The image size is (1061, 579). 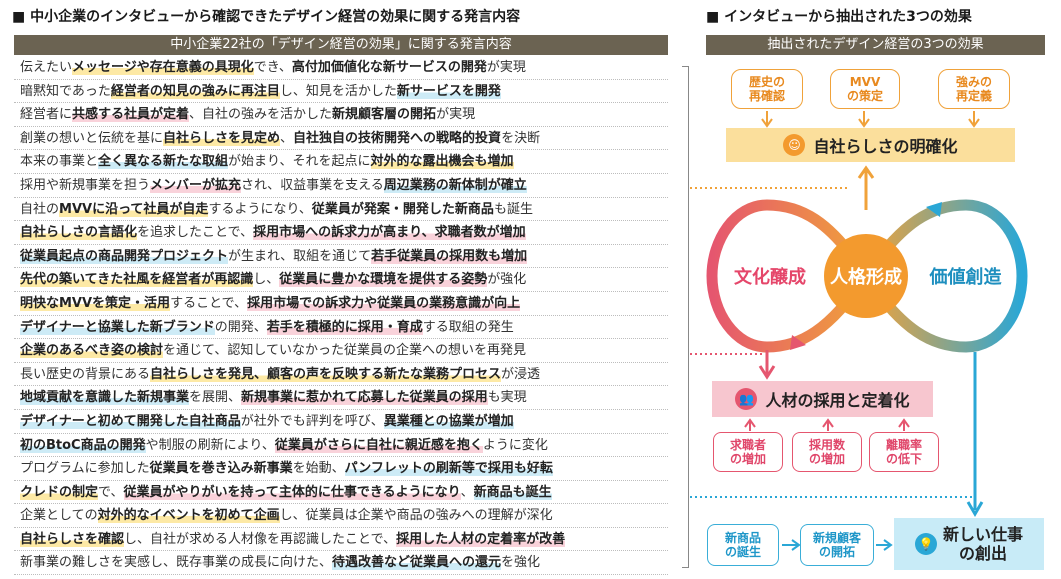 I want to click on identity-main-box: ☺ 自社らしさの明確化, so click(x=870, y=145).